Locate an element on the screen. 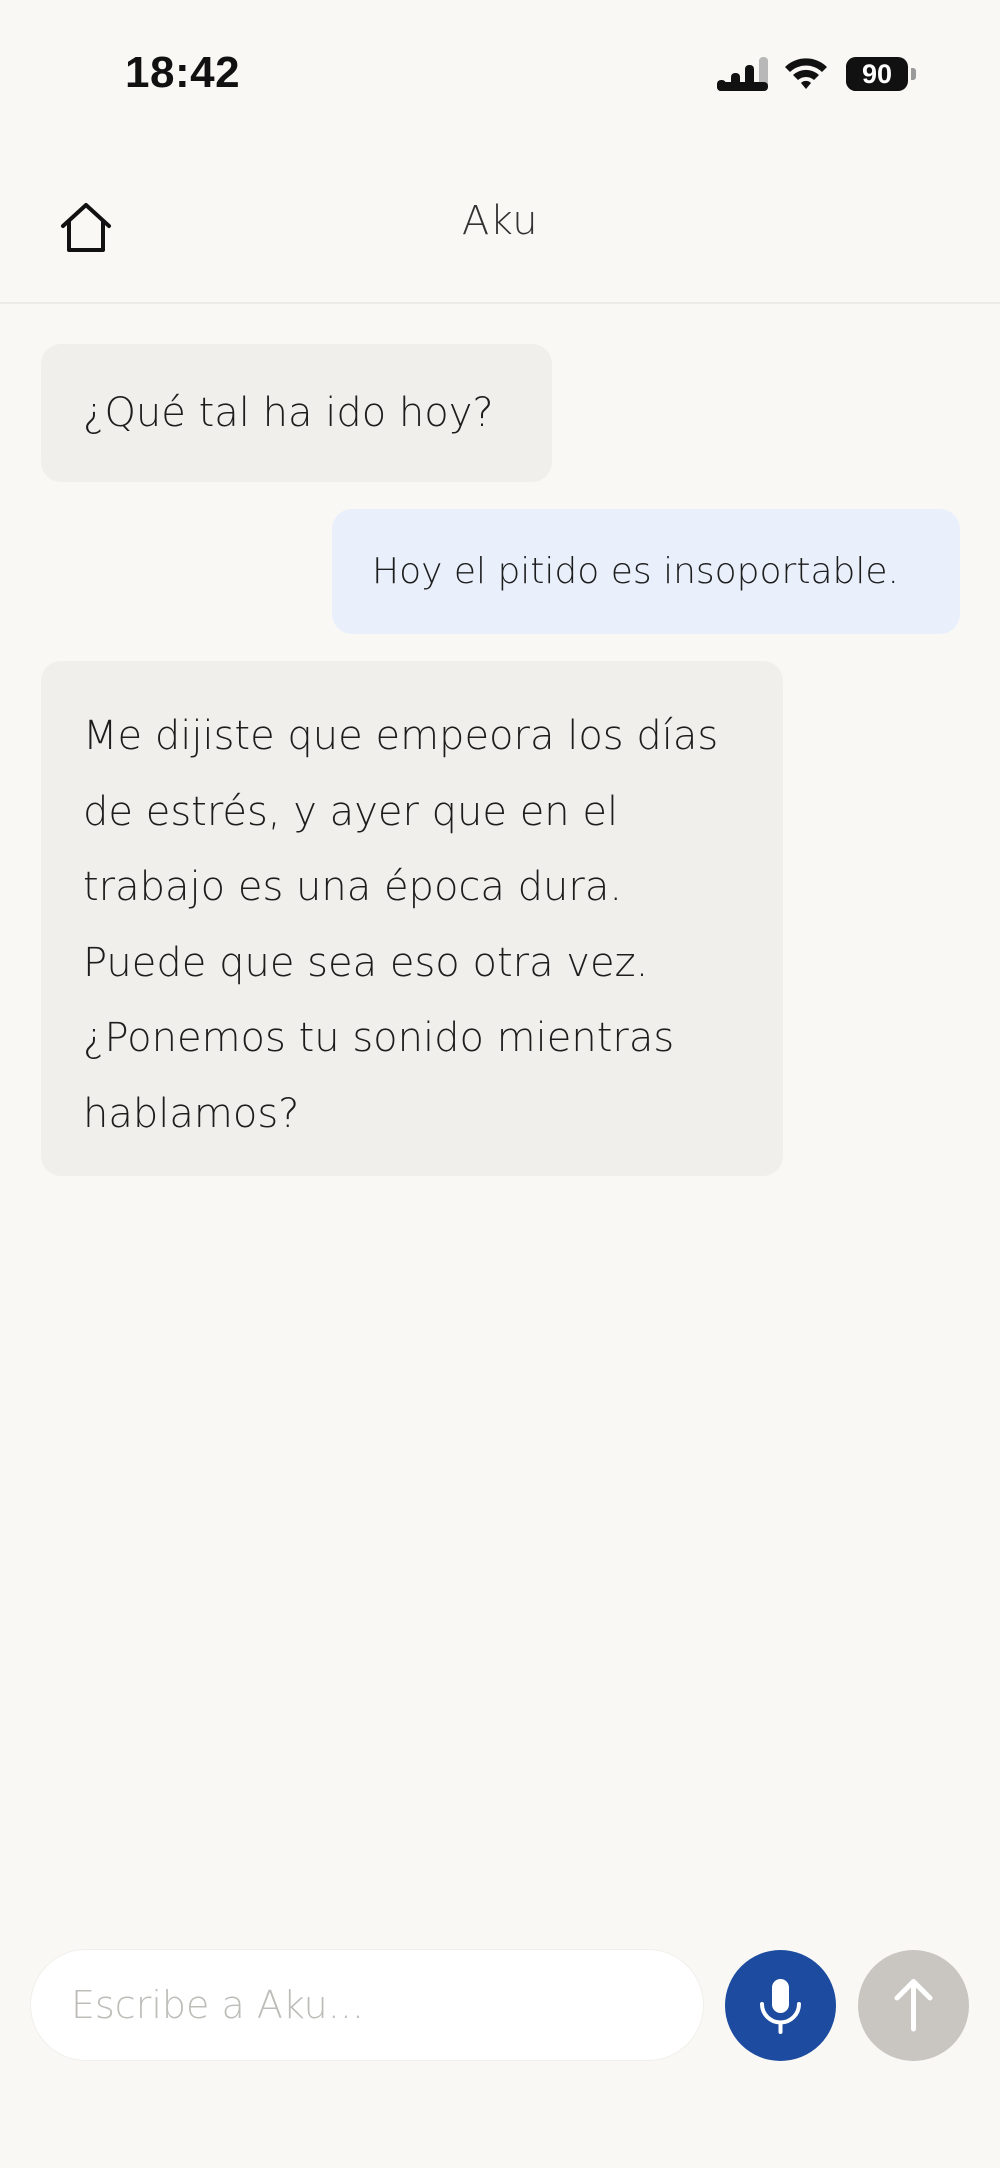  microphone-button is located at coordinates (780, 2005).